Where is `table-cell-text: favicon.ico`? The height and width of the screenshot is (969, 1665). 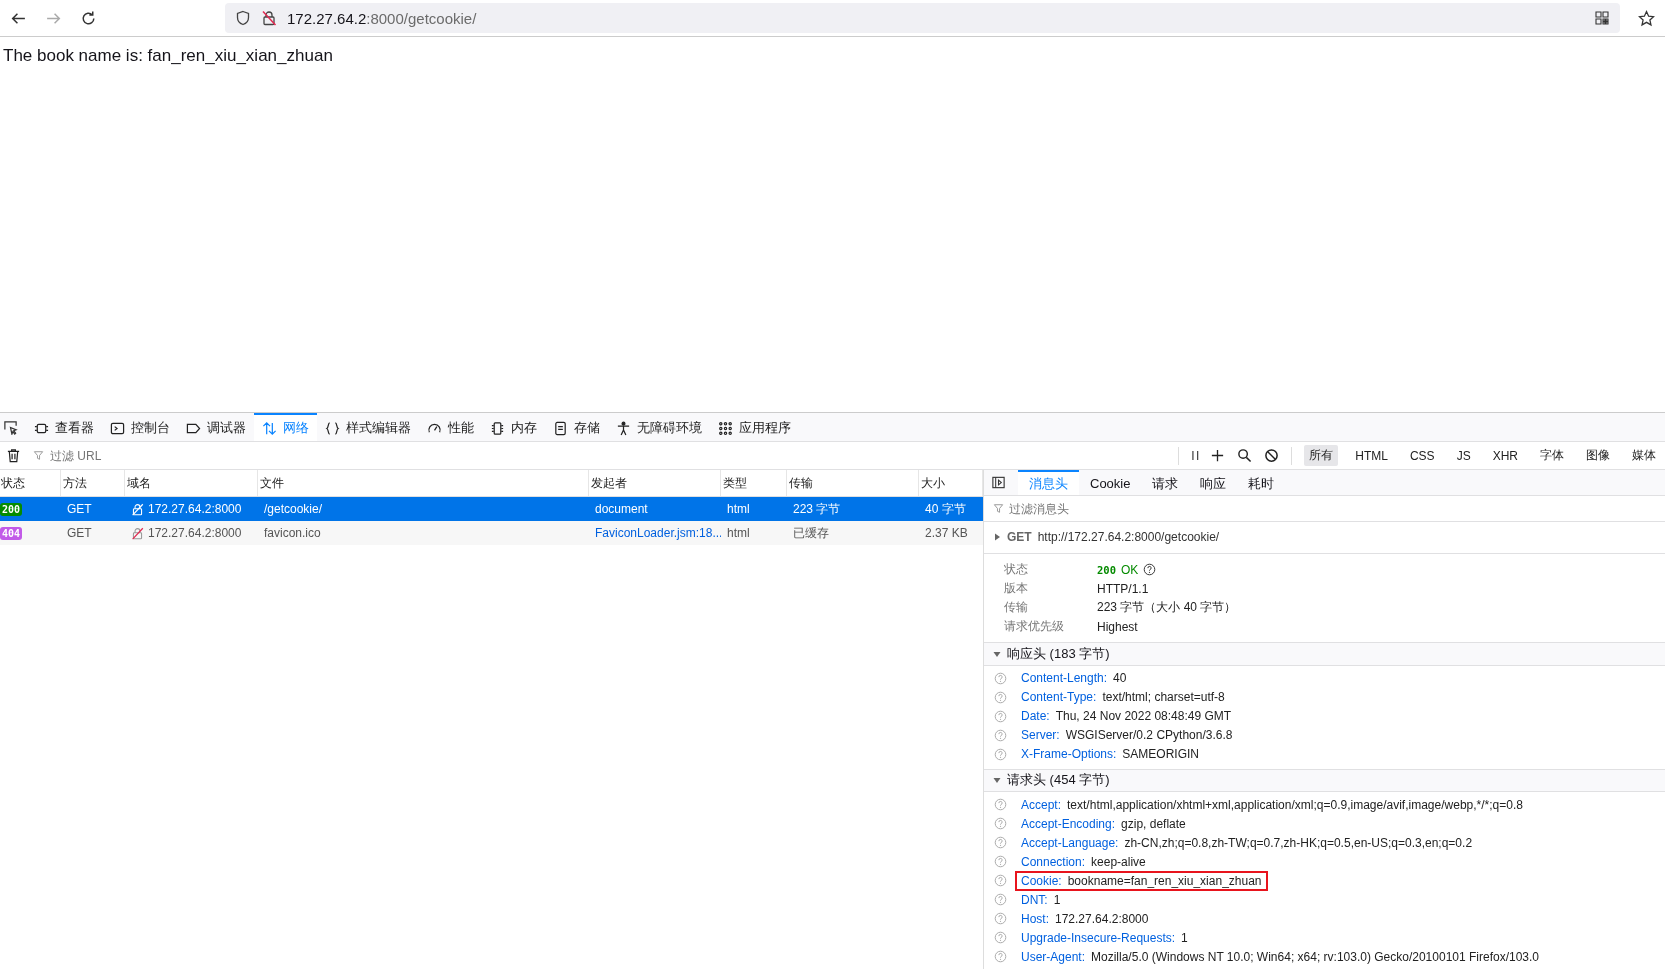
table-cell-text: favicon.ico is located at coordinates (292, 533).